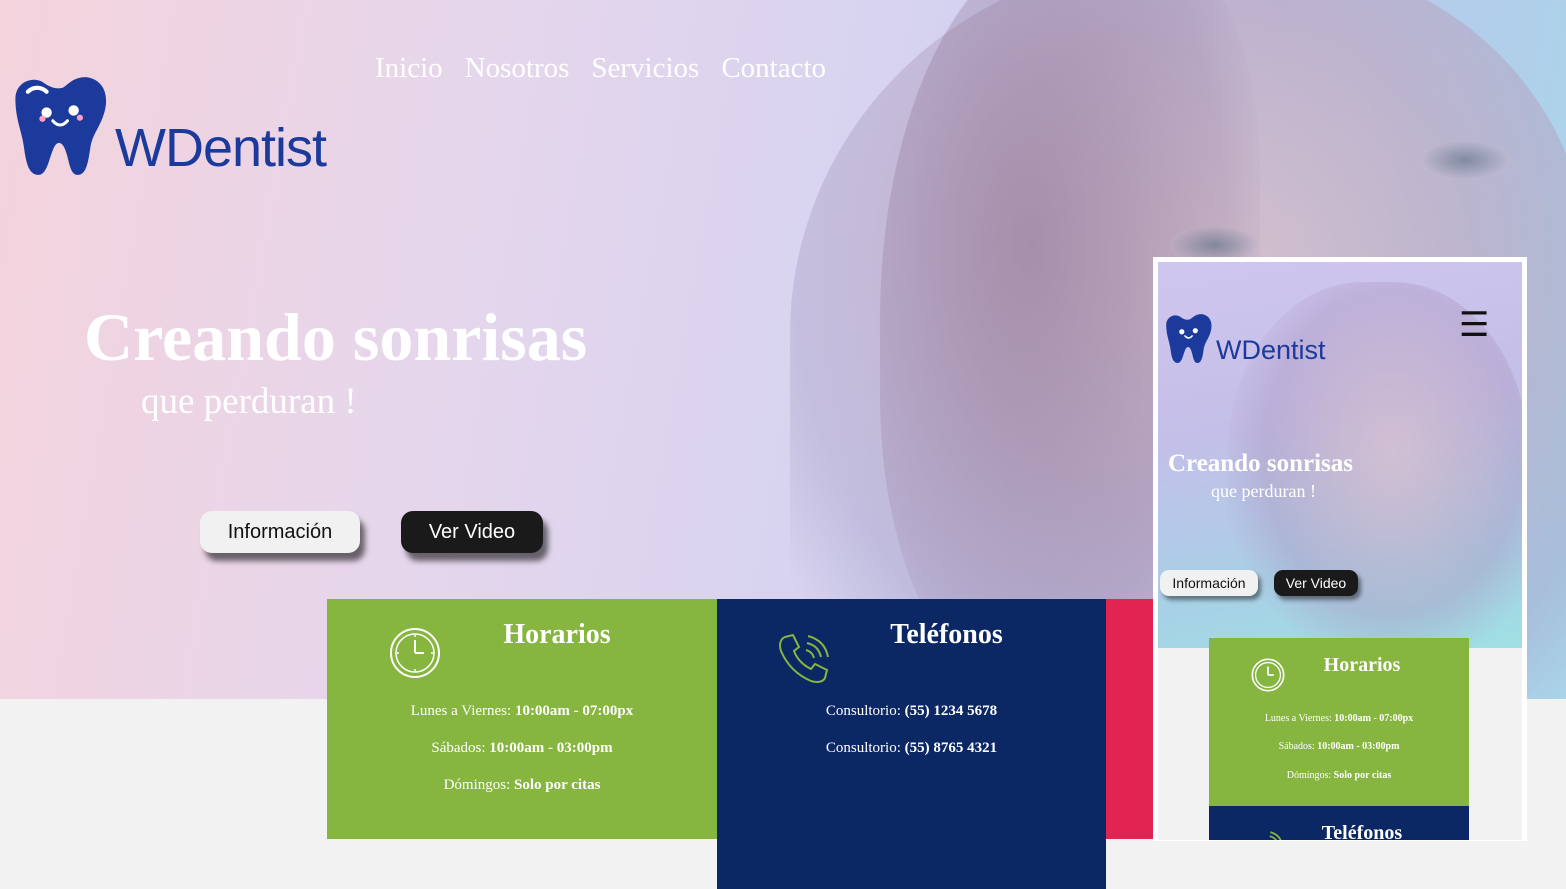 This screenshot has height=889, width=1566. What do you see at coordinates (946, 634) in the screenshot?
I see `telefonos-title: Teléfonos` at bounding box center [946, 634].